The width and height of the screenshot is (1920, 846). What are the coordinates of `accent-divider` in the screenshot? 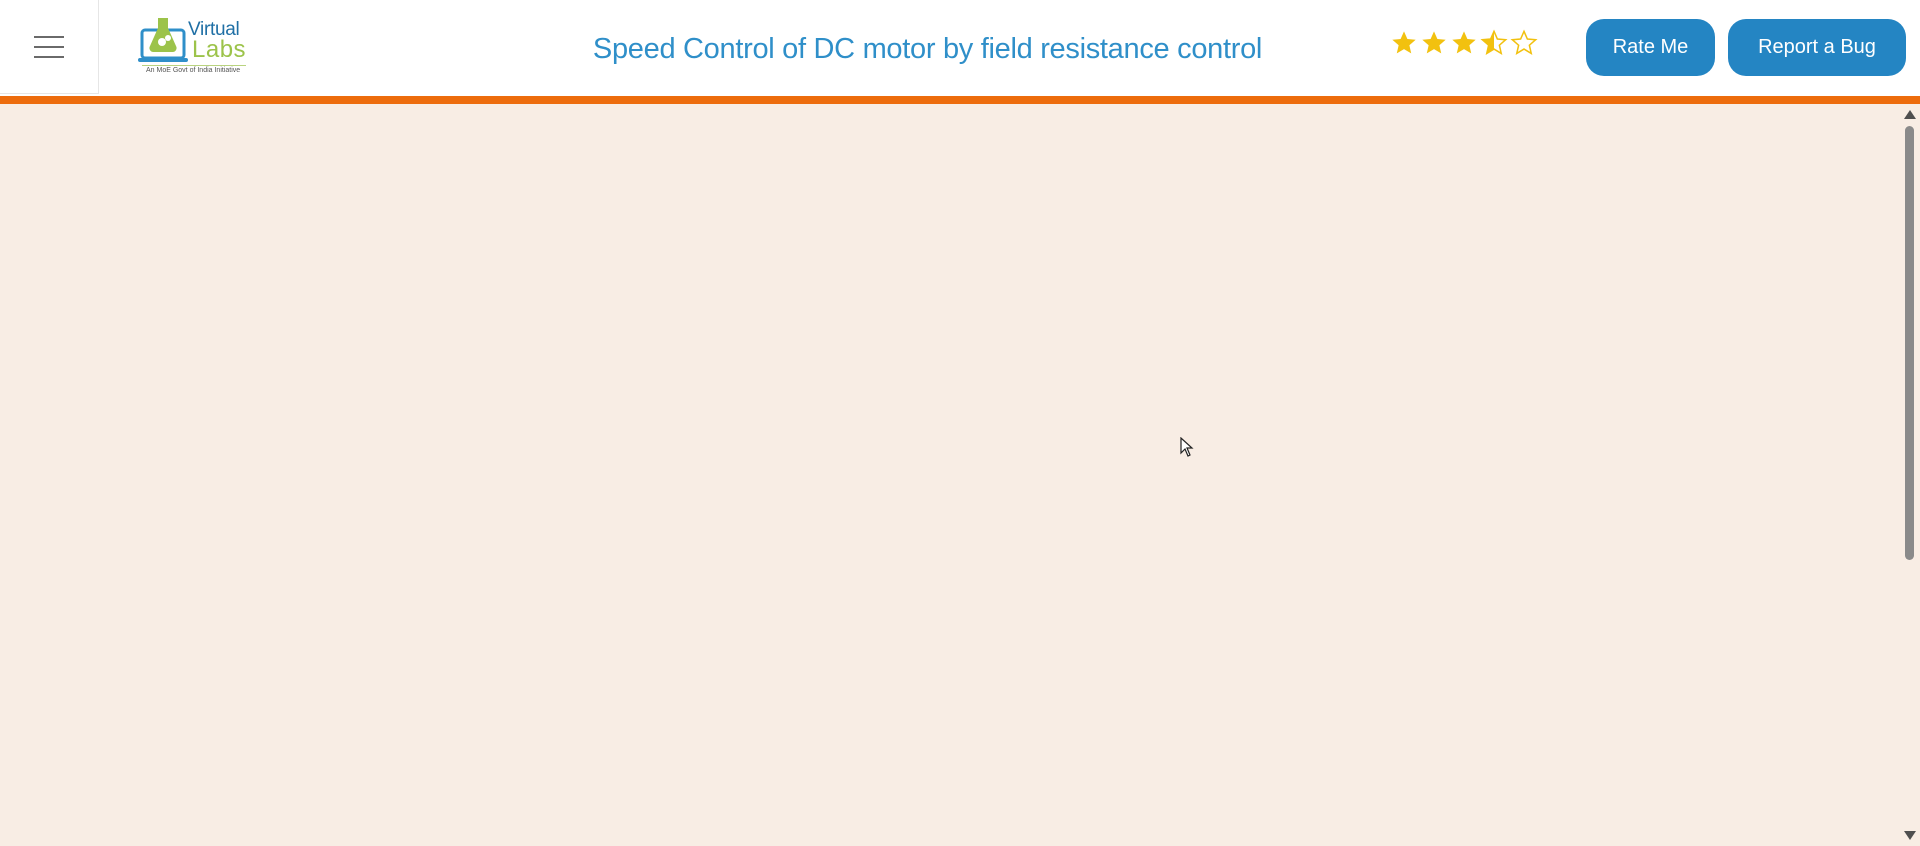 It's located at (960, 100).